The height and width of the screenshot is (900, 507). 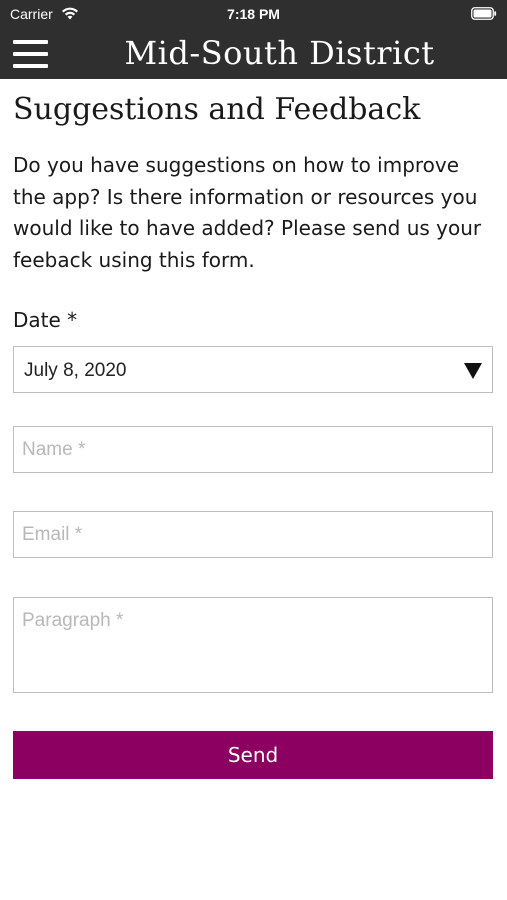 I want to click on email-field, so click(x=253, y=534).